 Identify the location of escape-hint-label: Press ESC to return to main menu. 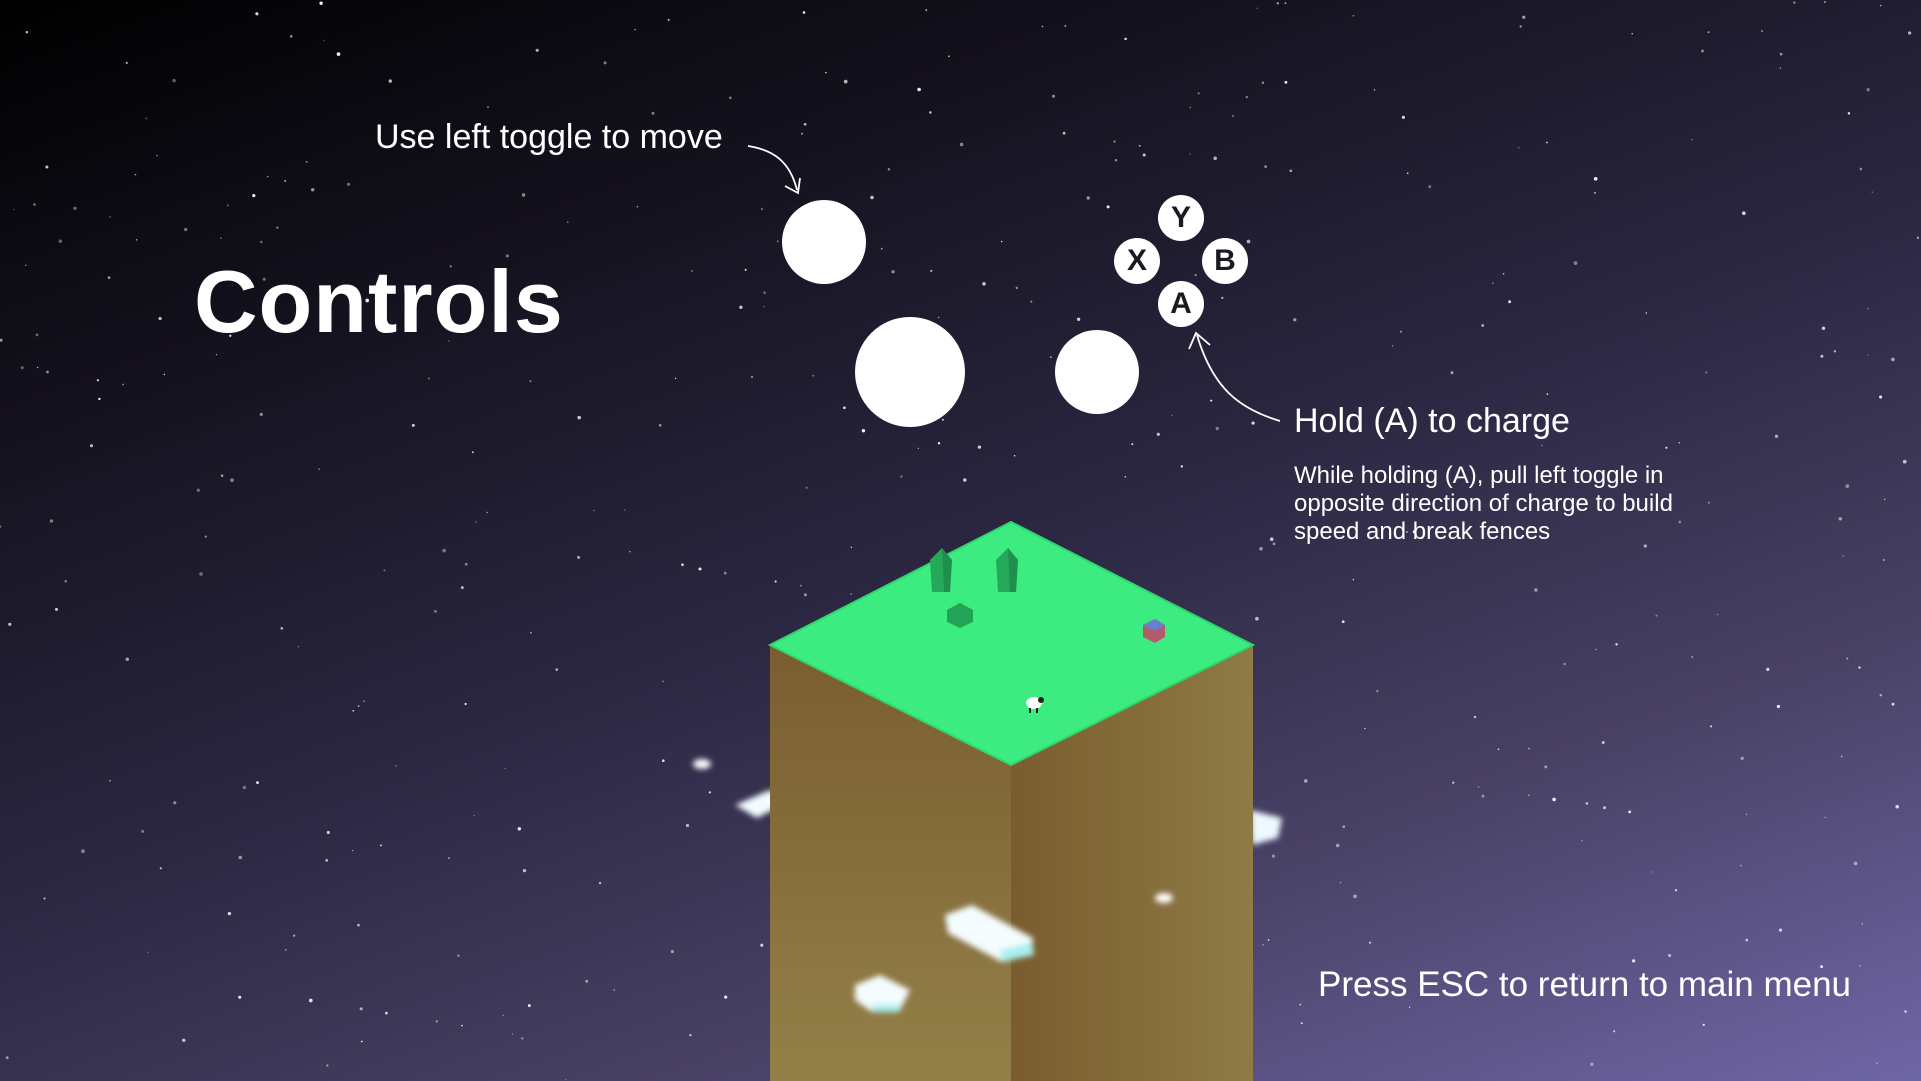
(1584, 984).